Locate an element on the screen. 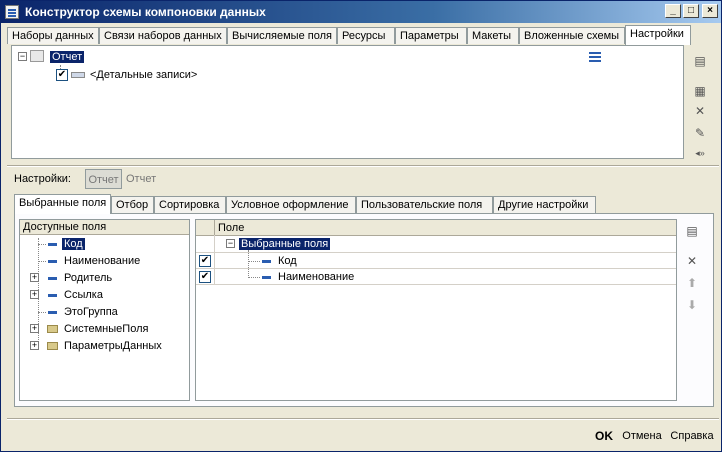  field-item-name: Наименование is located at coordinates (102, 261).